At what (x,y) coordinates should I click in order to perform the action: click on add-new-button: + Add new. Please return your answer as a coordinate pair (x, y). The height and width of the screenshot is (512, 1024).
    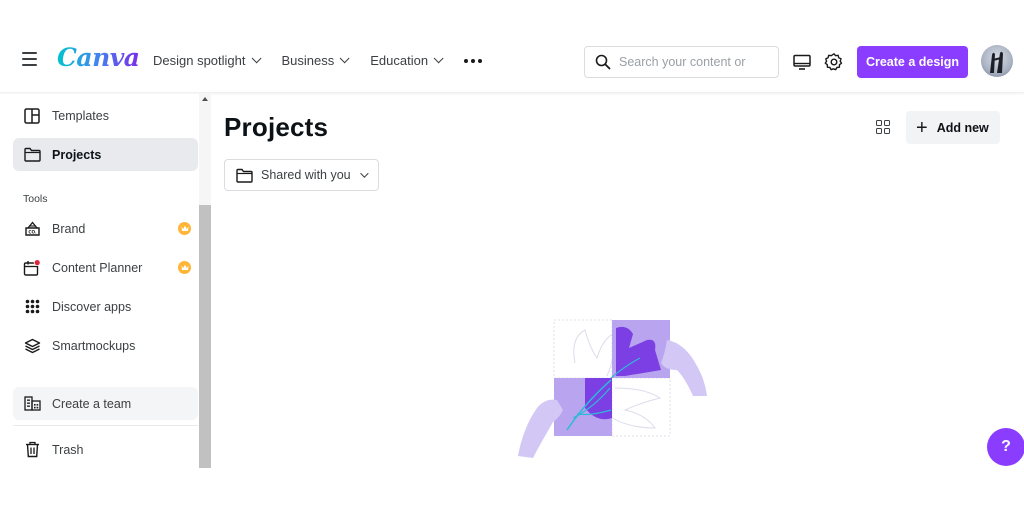
    Looking at the image, I should click on (953, 127).